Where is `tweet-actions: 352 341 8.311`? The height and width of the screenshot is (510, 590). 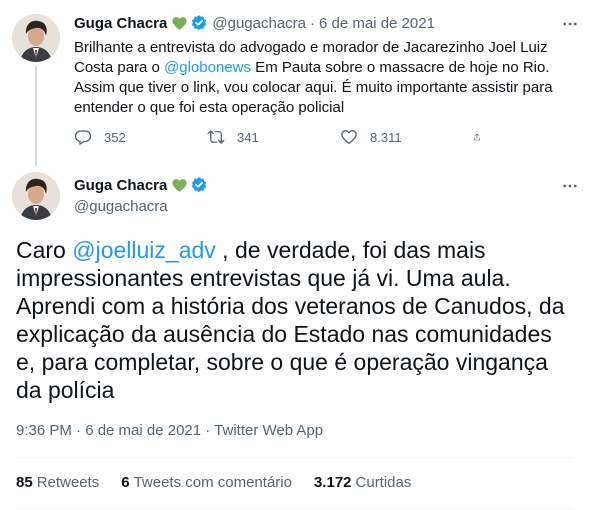
tweet-actions: 352 341 8.311 is located at coordinates (309, 137).